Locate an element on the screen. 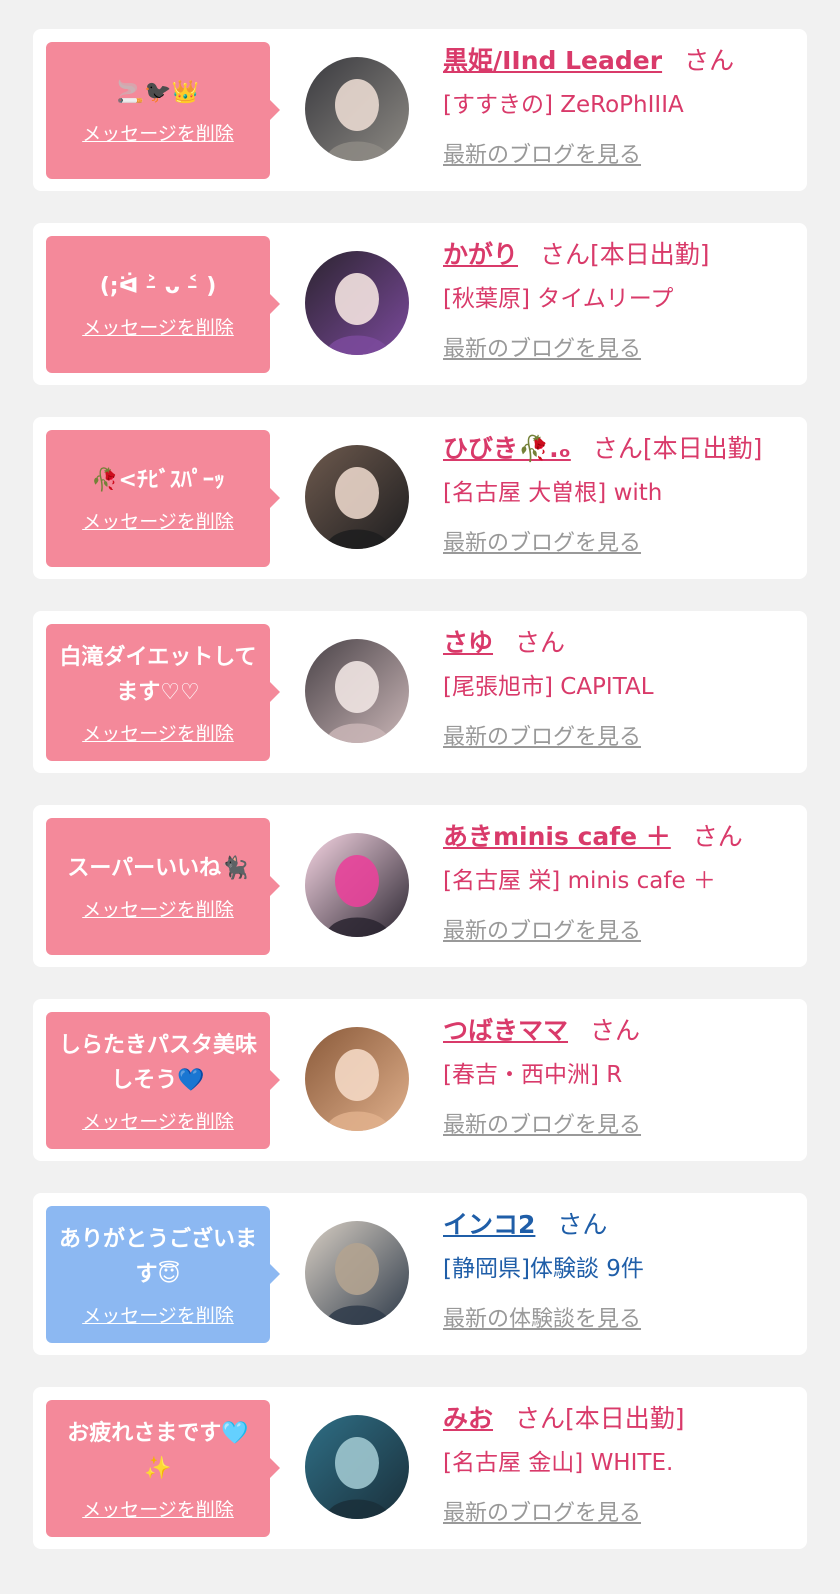 This screenshot has width=840, height=1594. message-text: (;ᐛ ˃̵ ᴗ ˂̵ ) is located at coordinates (158, 286).